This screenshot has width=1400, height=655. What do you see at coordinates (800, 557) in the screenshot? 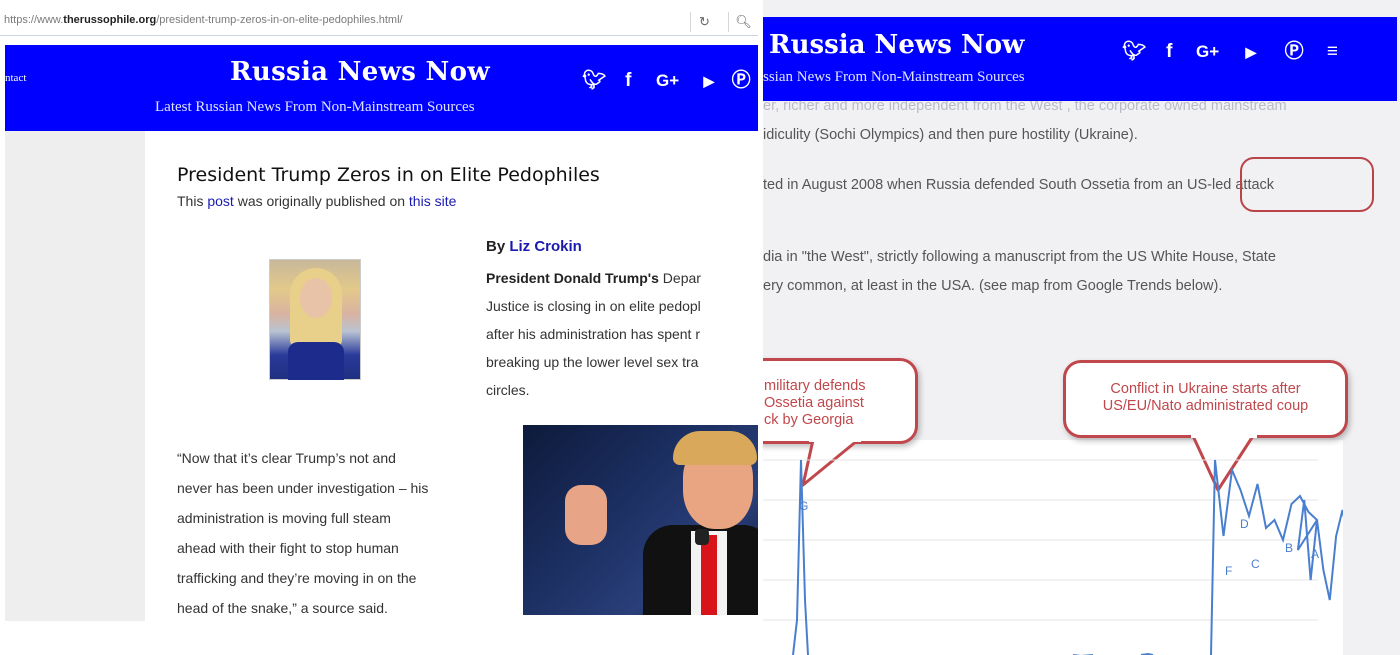
I see `series-line-2008` at bounding box center [800, 557].